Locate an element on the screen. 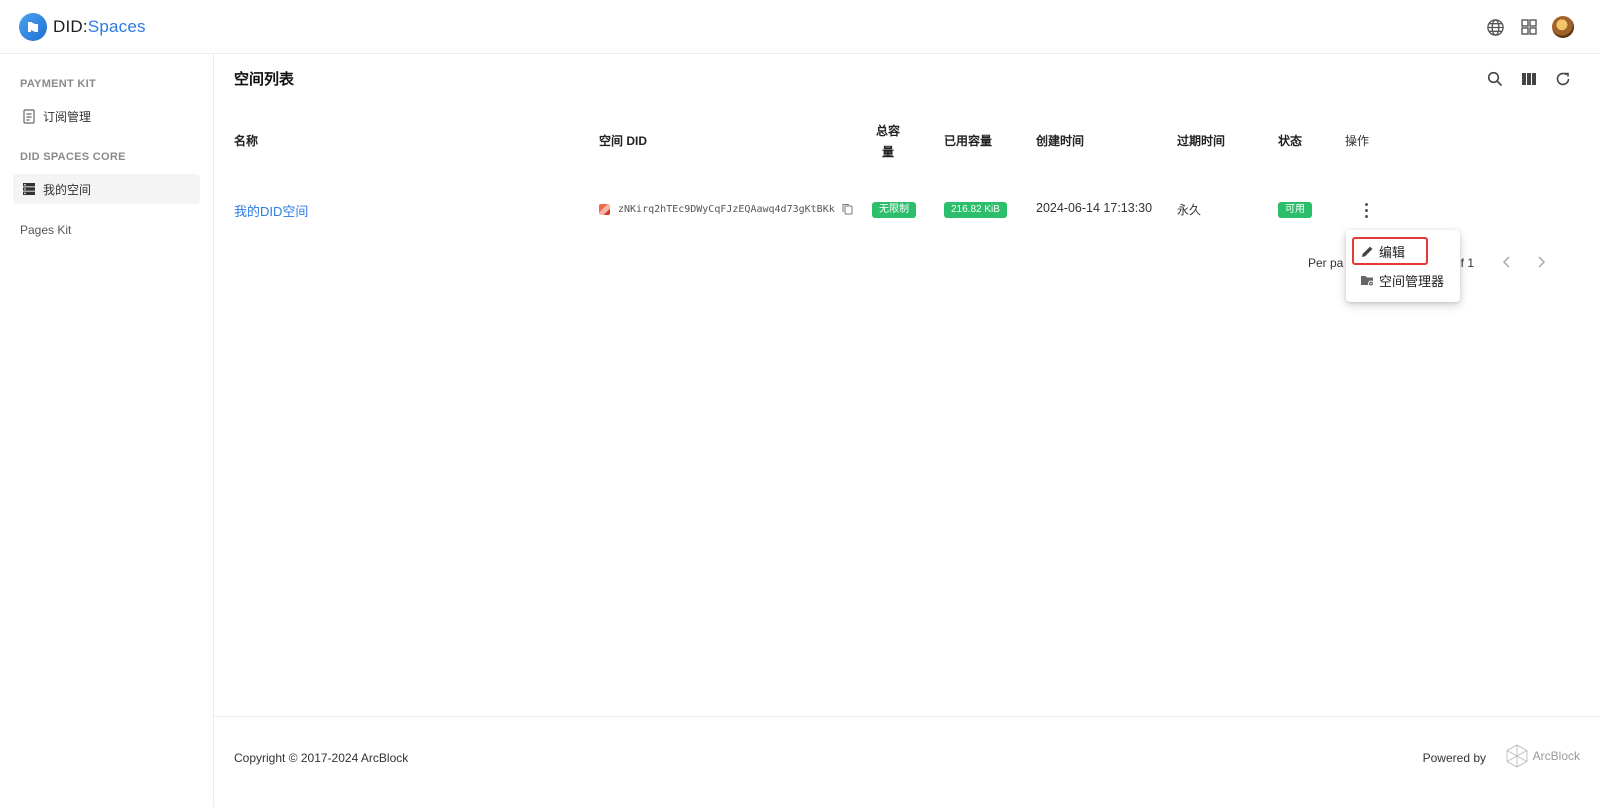 Image resolution: width=1600 pixels, height=807 pixels. apps-grid-icon is located at coordinates (1529, 27).